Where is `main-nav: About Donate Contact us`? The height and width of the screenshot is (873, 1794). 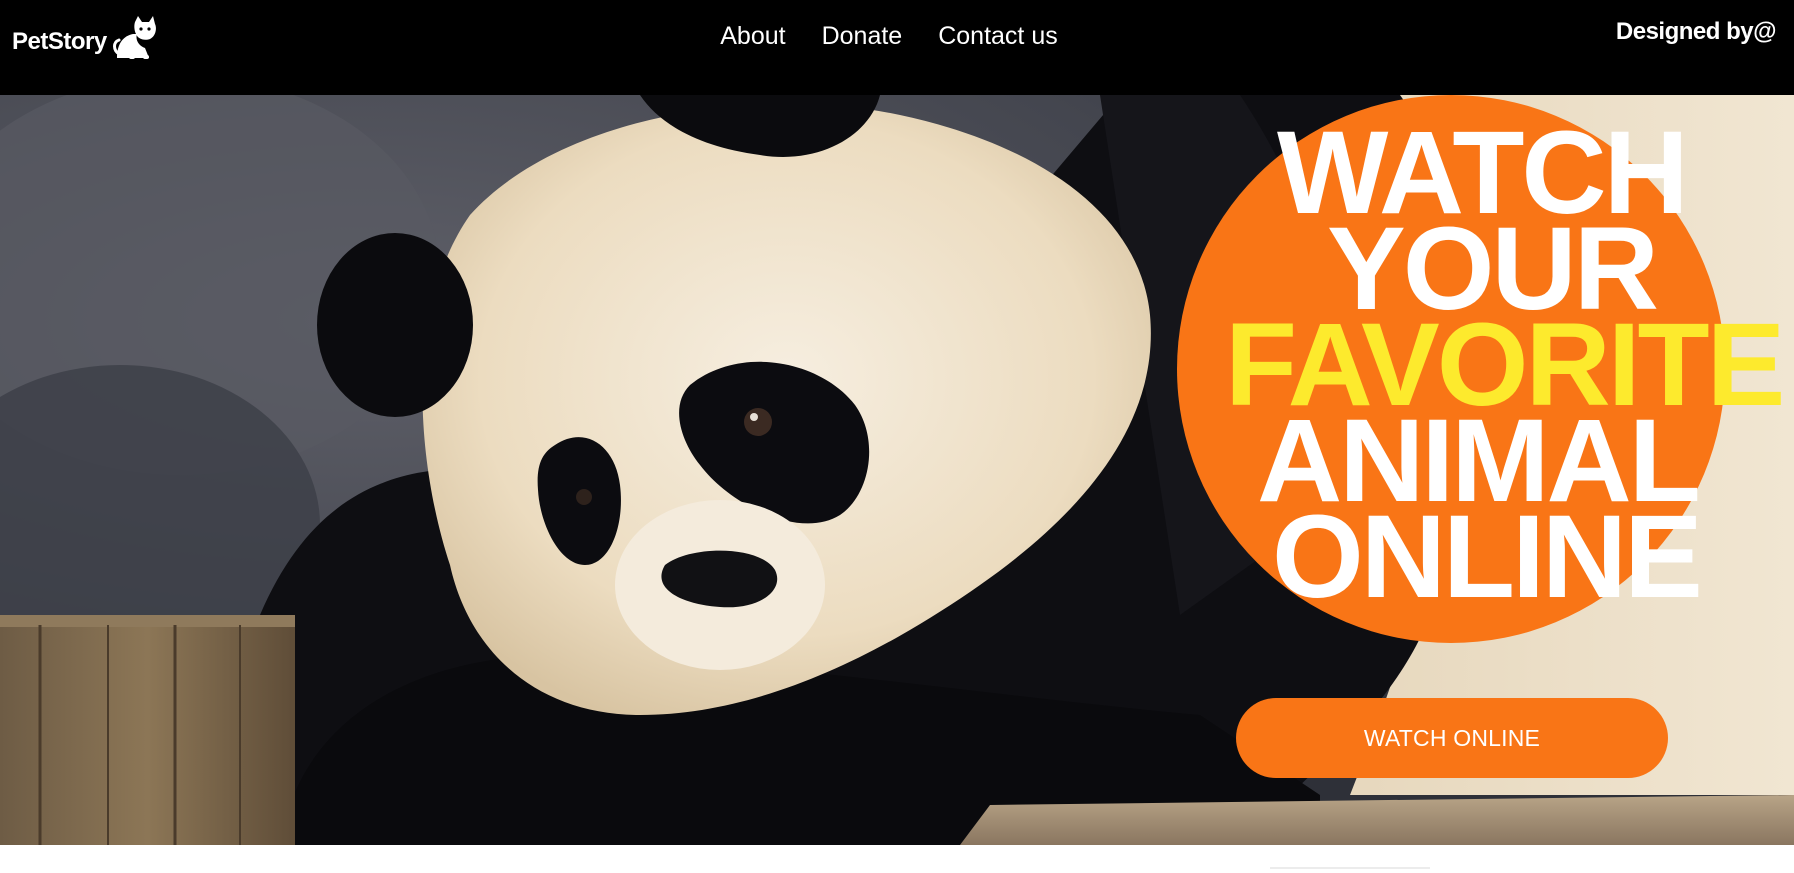 main-nav: About Donate Contact us is located at coordinates (897, 36).